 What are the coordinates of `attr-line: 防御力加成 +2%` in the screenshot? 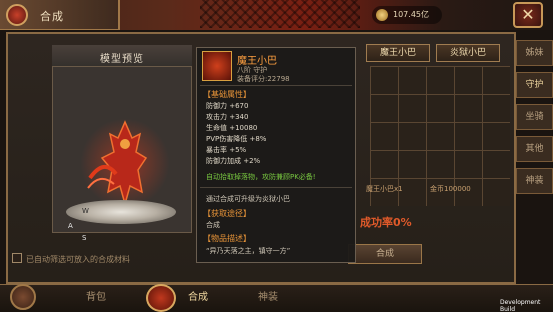 It's located at (233, 161).